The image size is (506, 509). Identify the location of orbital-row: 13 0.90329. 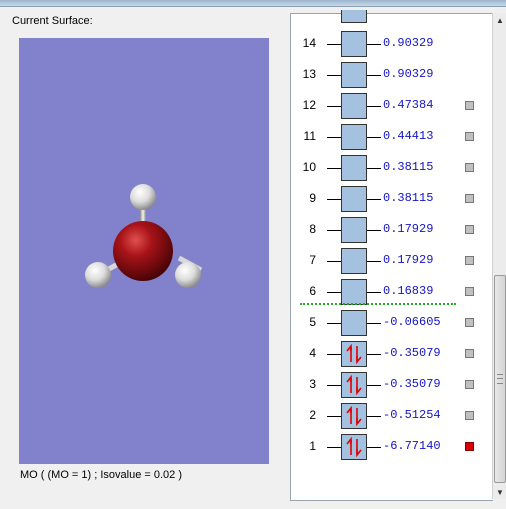
(392, 75).